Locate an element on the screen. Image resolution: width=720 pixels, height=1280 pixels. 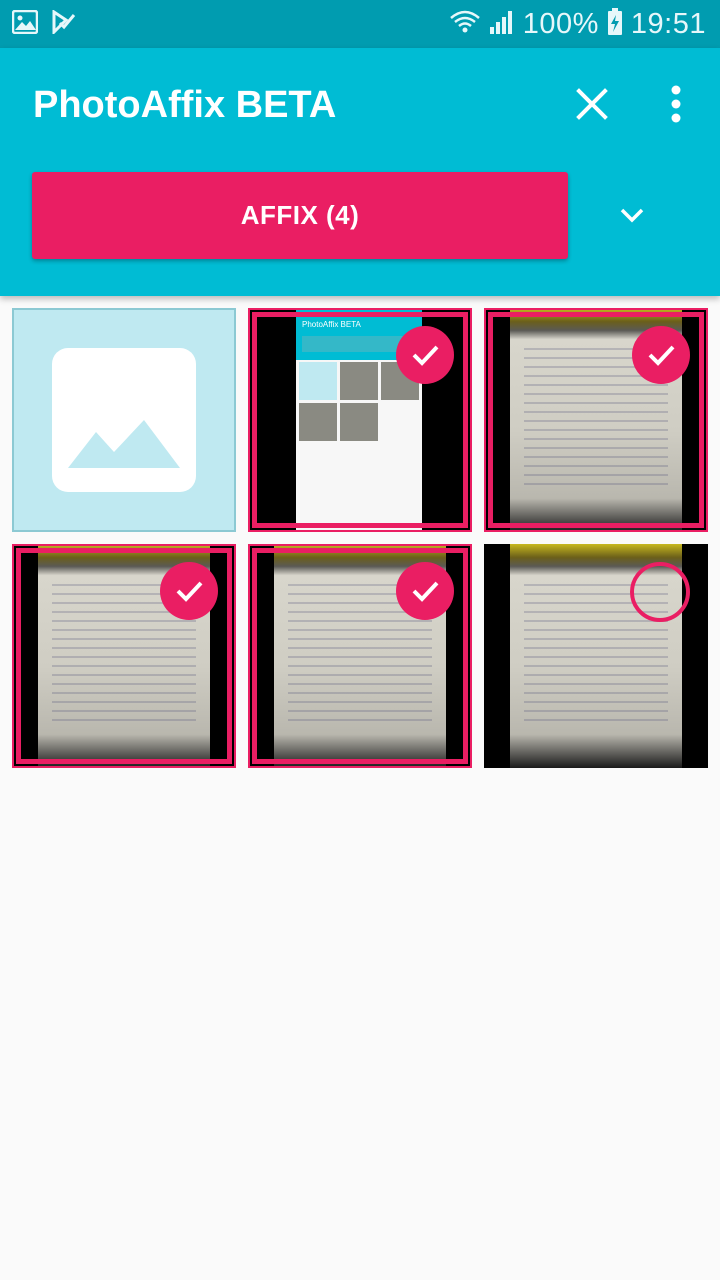
photo-tile-selected: PhotoAffix BETA is located at coordinates (360, 420).